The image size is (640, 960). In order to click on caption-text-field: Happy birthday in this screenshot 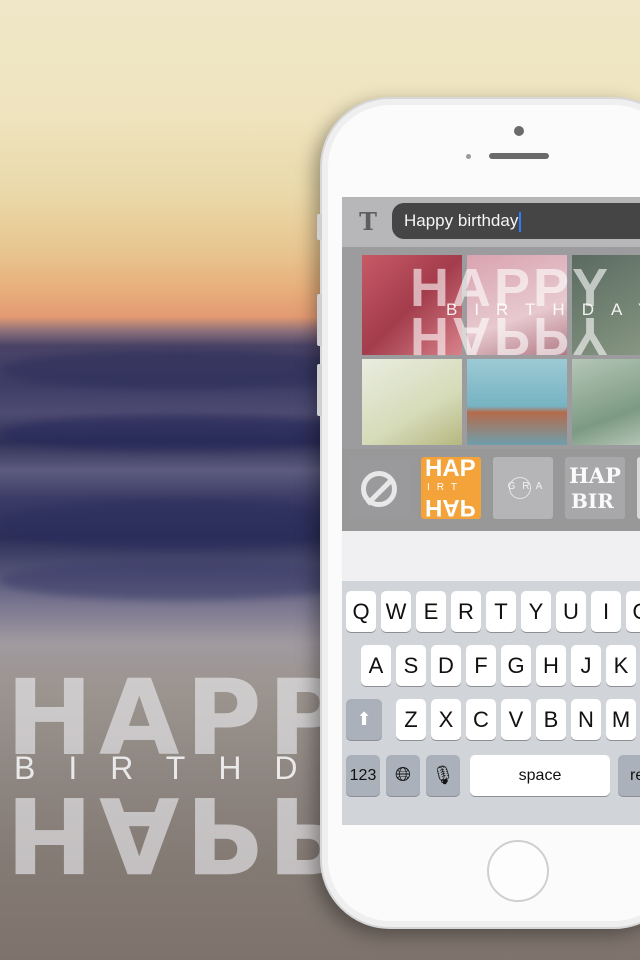, I will do `click(516, 221)`.